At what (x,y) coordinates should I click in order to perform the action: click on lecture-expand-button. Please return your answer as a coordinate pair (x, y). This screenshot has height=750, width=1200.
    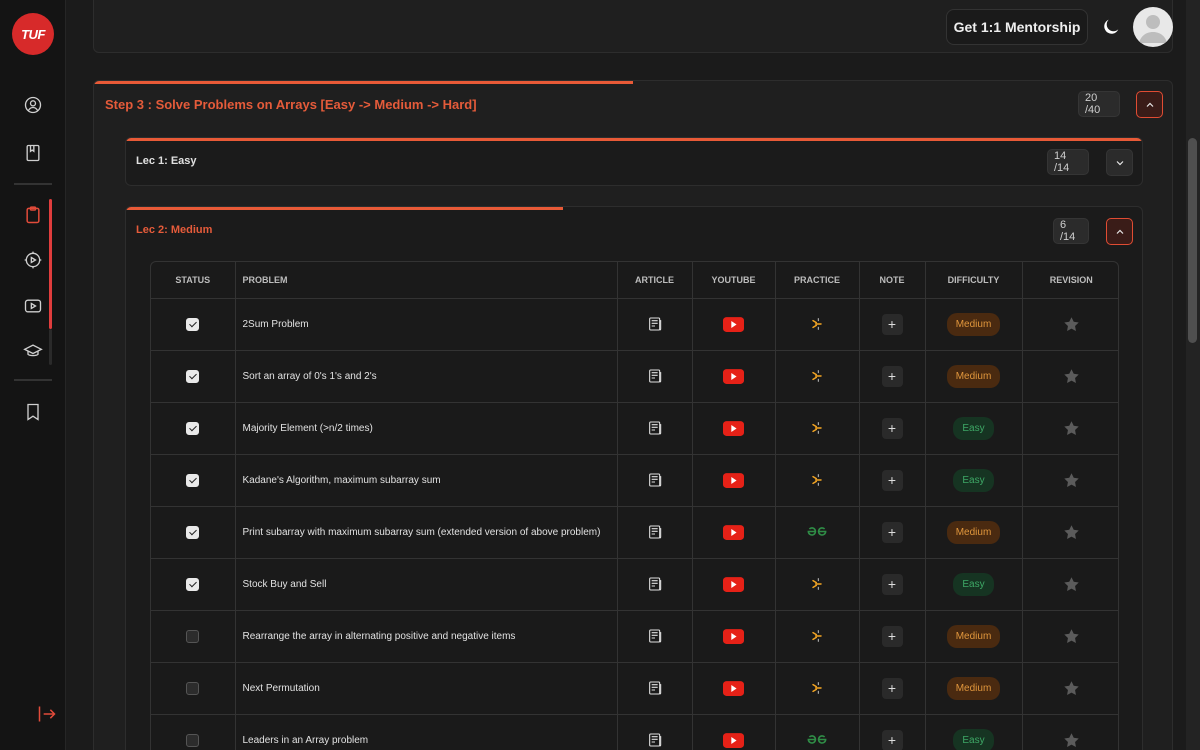
    Looking at the image, I should click on (1119, 162).